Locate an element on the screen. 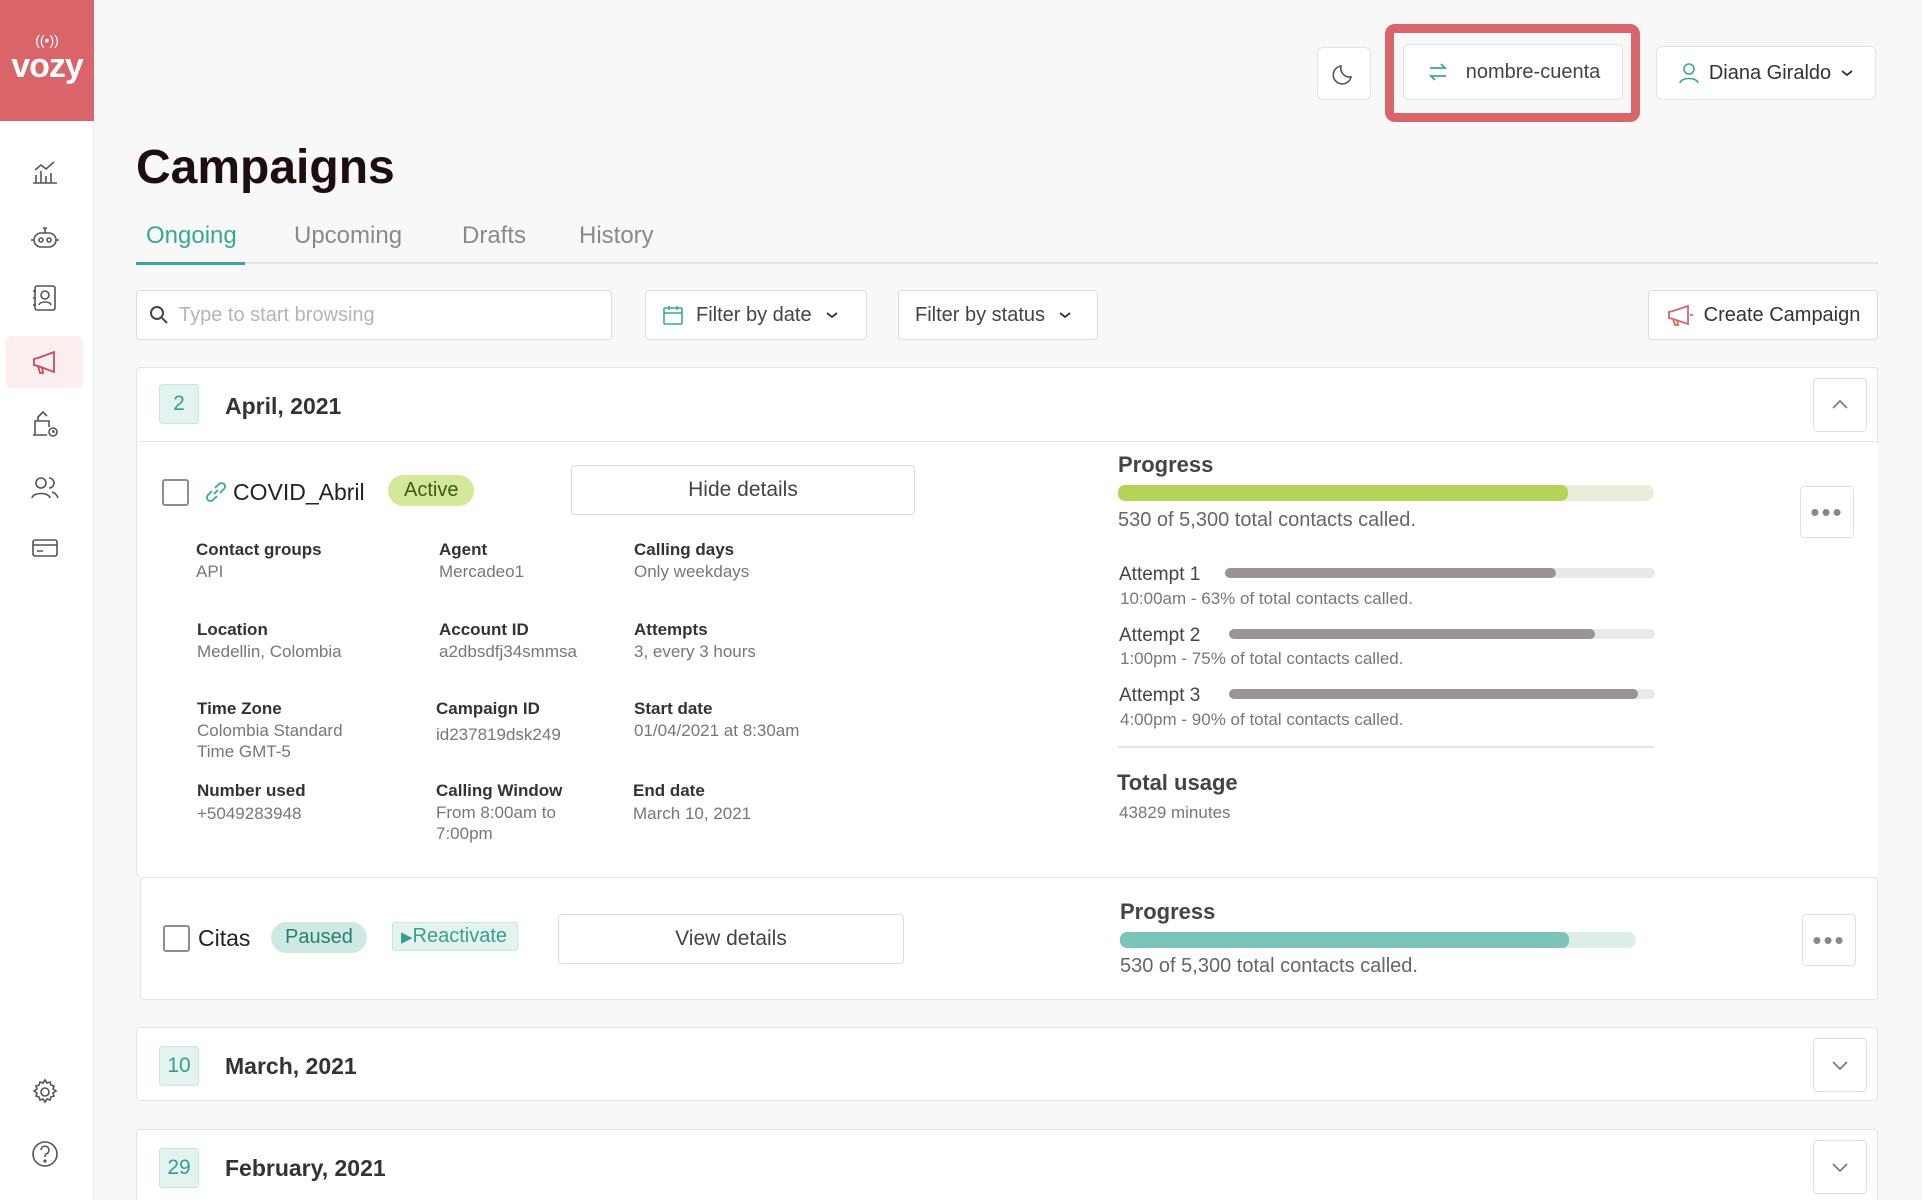  tab-upcoming: Upcoming is located at coordinates (348, 242).